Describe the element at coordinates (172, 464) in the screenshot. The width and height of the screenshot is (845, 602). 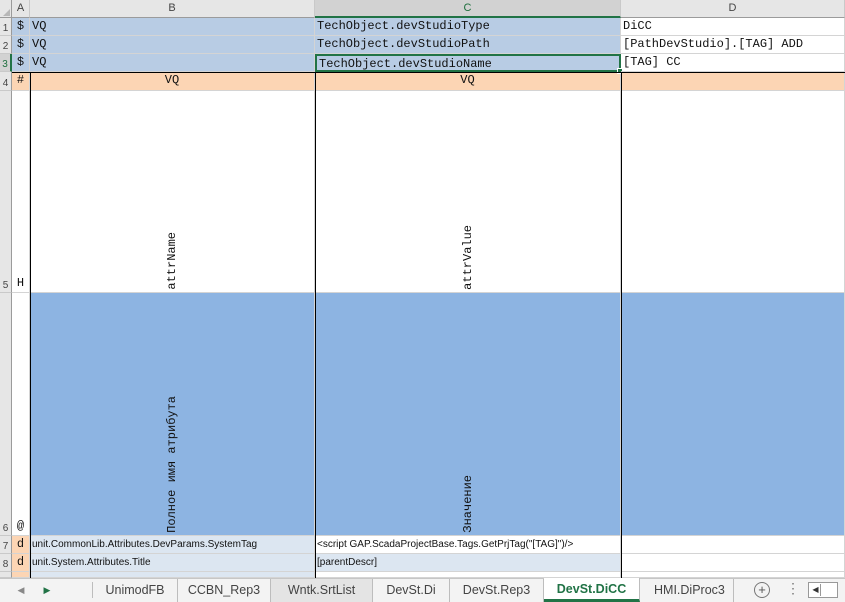
I see `cell-b6-text: Полное имя атрибута` at that location.